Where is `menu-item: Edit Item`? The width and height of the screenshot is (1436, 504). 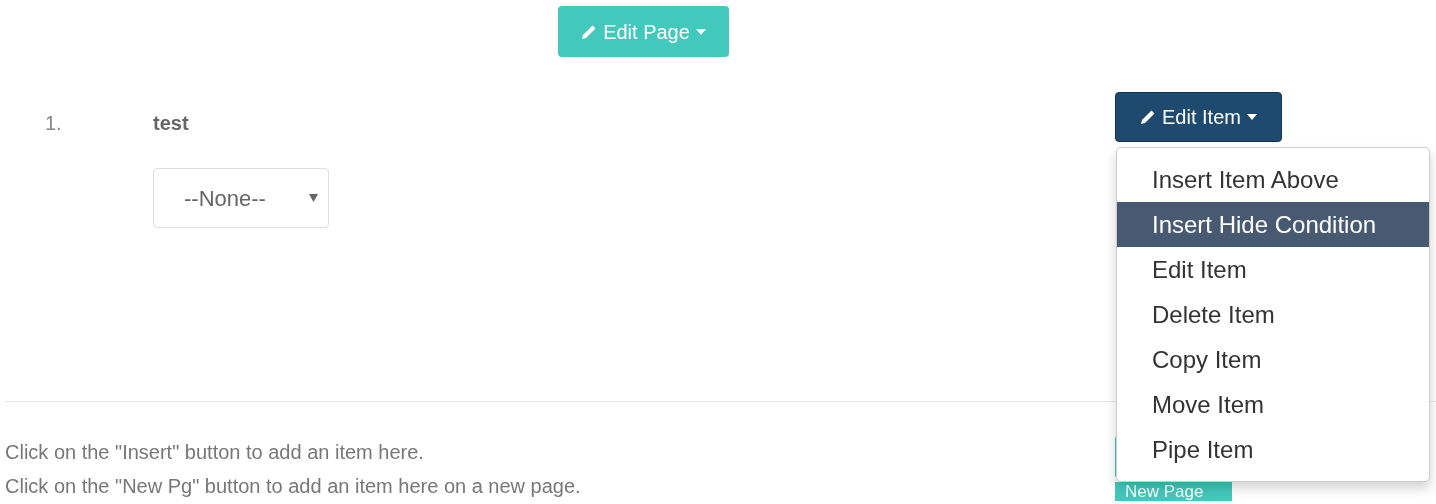 menu-item: Edit Item is located at coordinates (1273, 269).